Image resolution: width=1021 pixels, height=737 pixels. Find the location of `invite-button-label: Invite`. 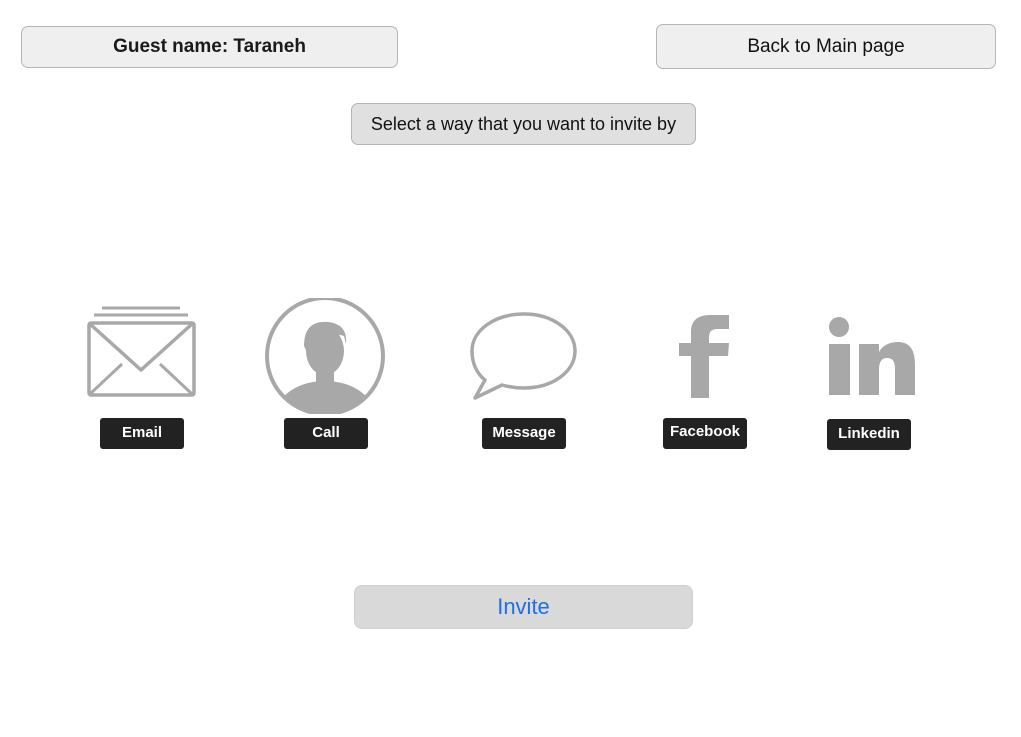

invite-button-label: Invite is located at coordinates (523, 606).